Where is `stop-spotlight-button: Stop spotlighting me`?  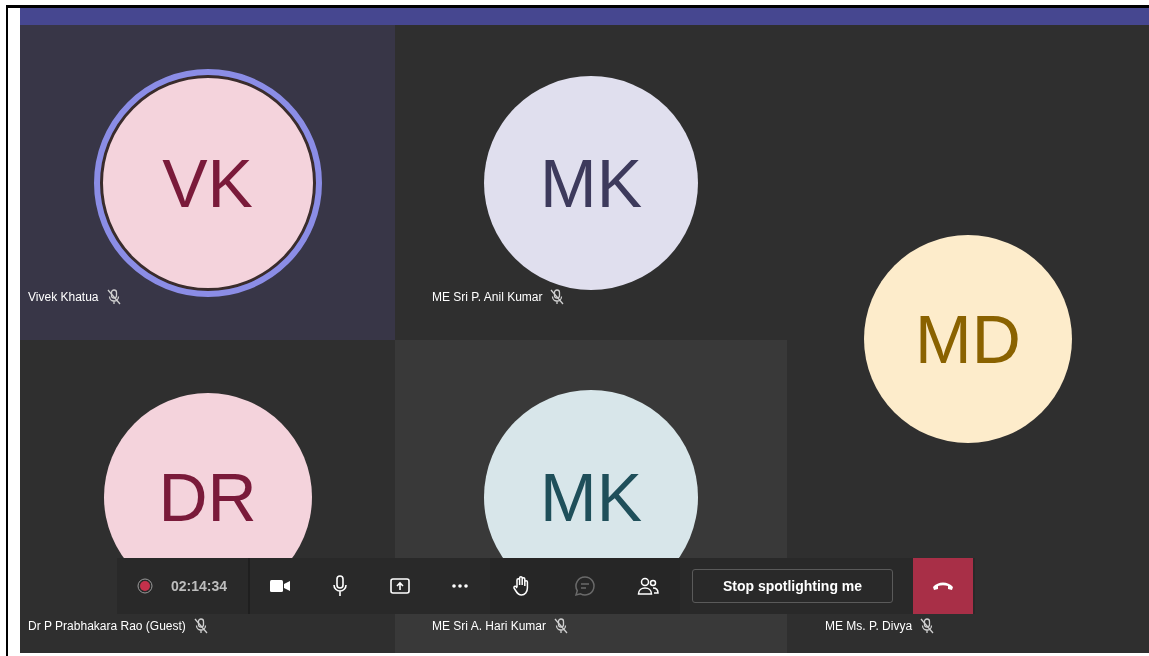
stop-spotlight-button: Stop spotlighting me is located at coordinates (792, 586).